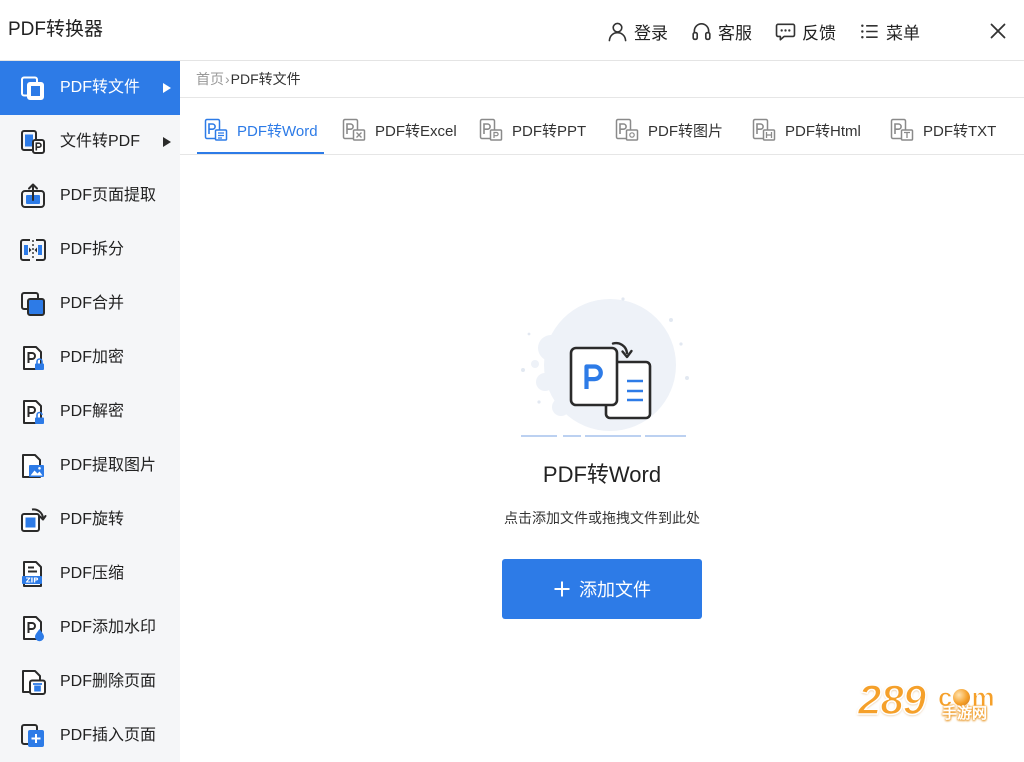  I want to click on add-file-button: 添加文件, so click(602, 589).